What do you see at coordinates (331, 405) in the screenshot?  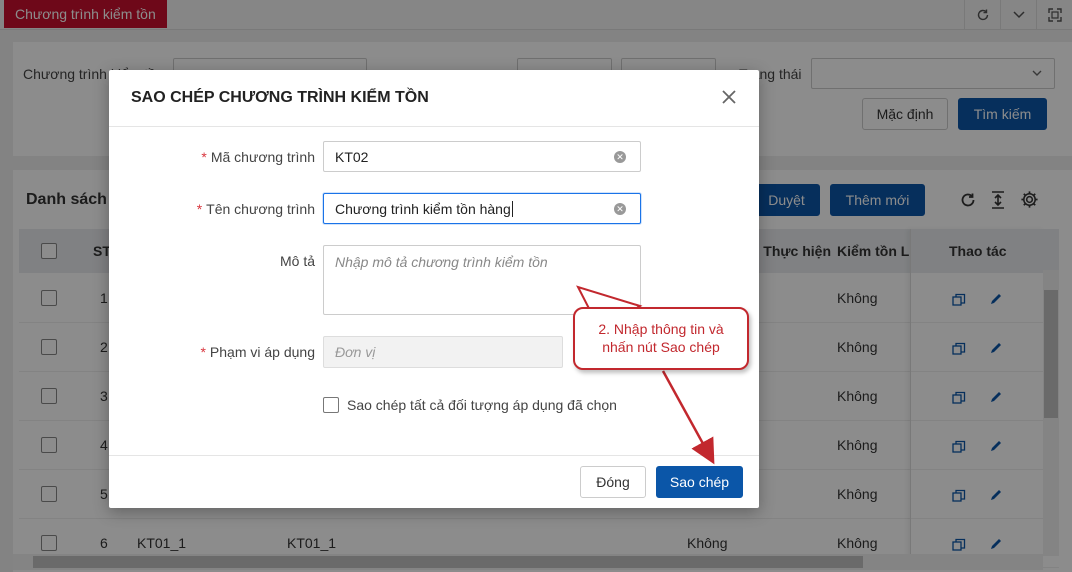 I see `copy-all-checkbox` at bounding box center [331, 405].